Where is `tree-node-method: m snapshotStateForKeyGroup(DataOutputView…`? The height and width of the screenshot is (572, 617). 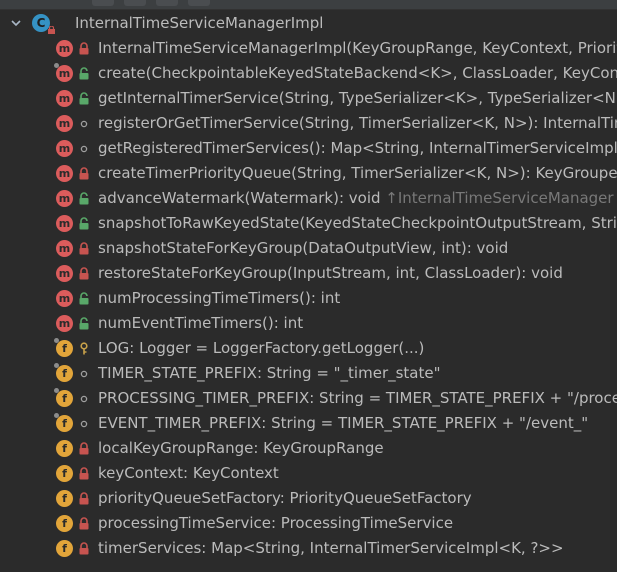 tree-node-method: m snapshotStateForKeyGroup(DataOutputView… is located at coordinates (308, 248).